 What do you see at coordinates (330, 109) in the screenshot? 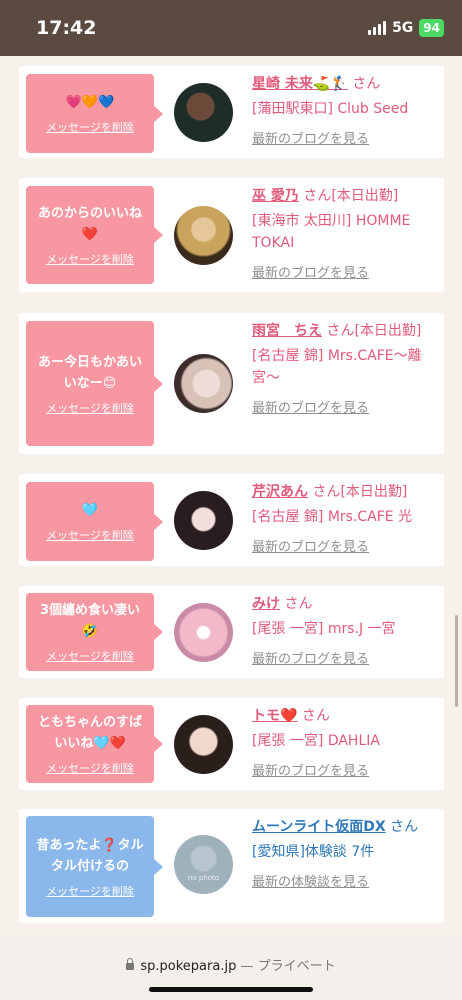
I see `shop-name: [蒲田駅東口] Club Seed` at bounding box center [330, 109].